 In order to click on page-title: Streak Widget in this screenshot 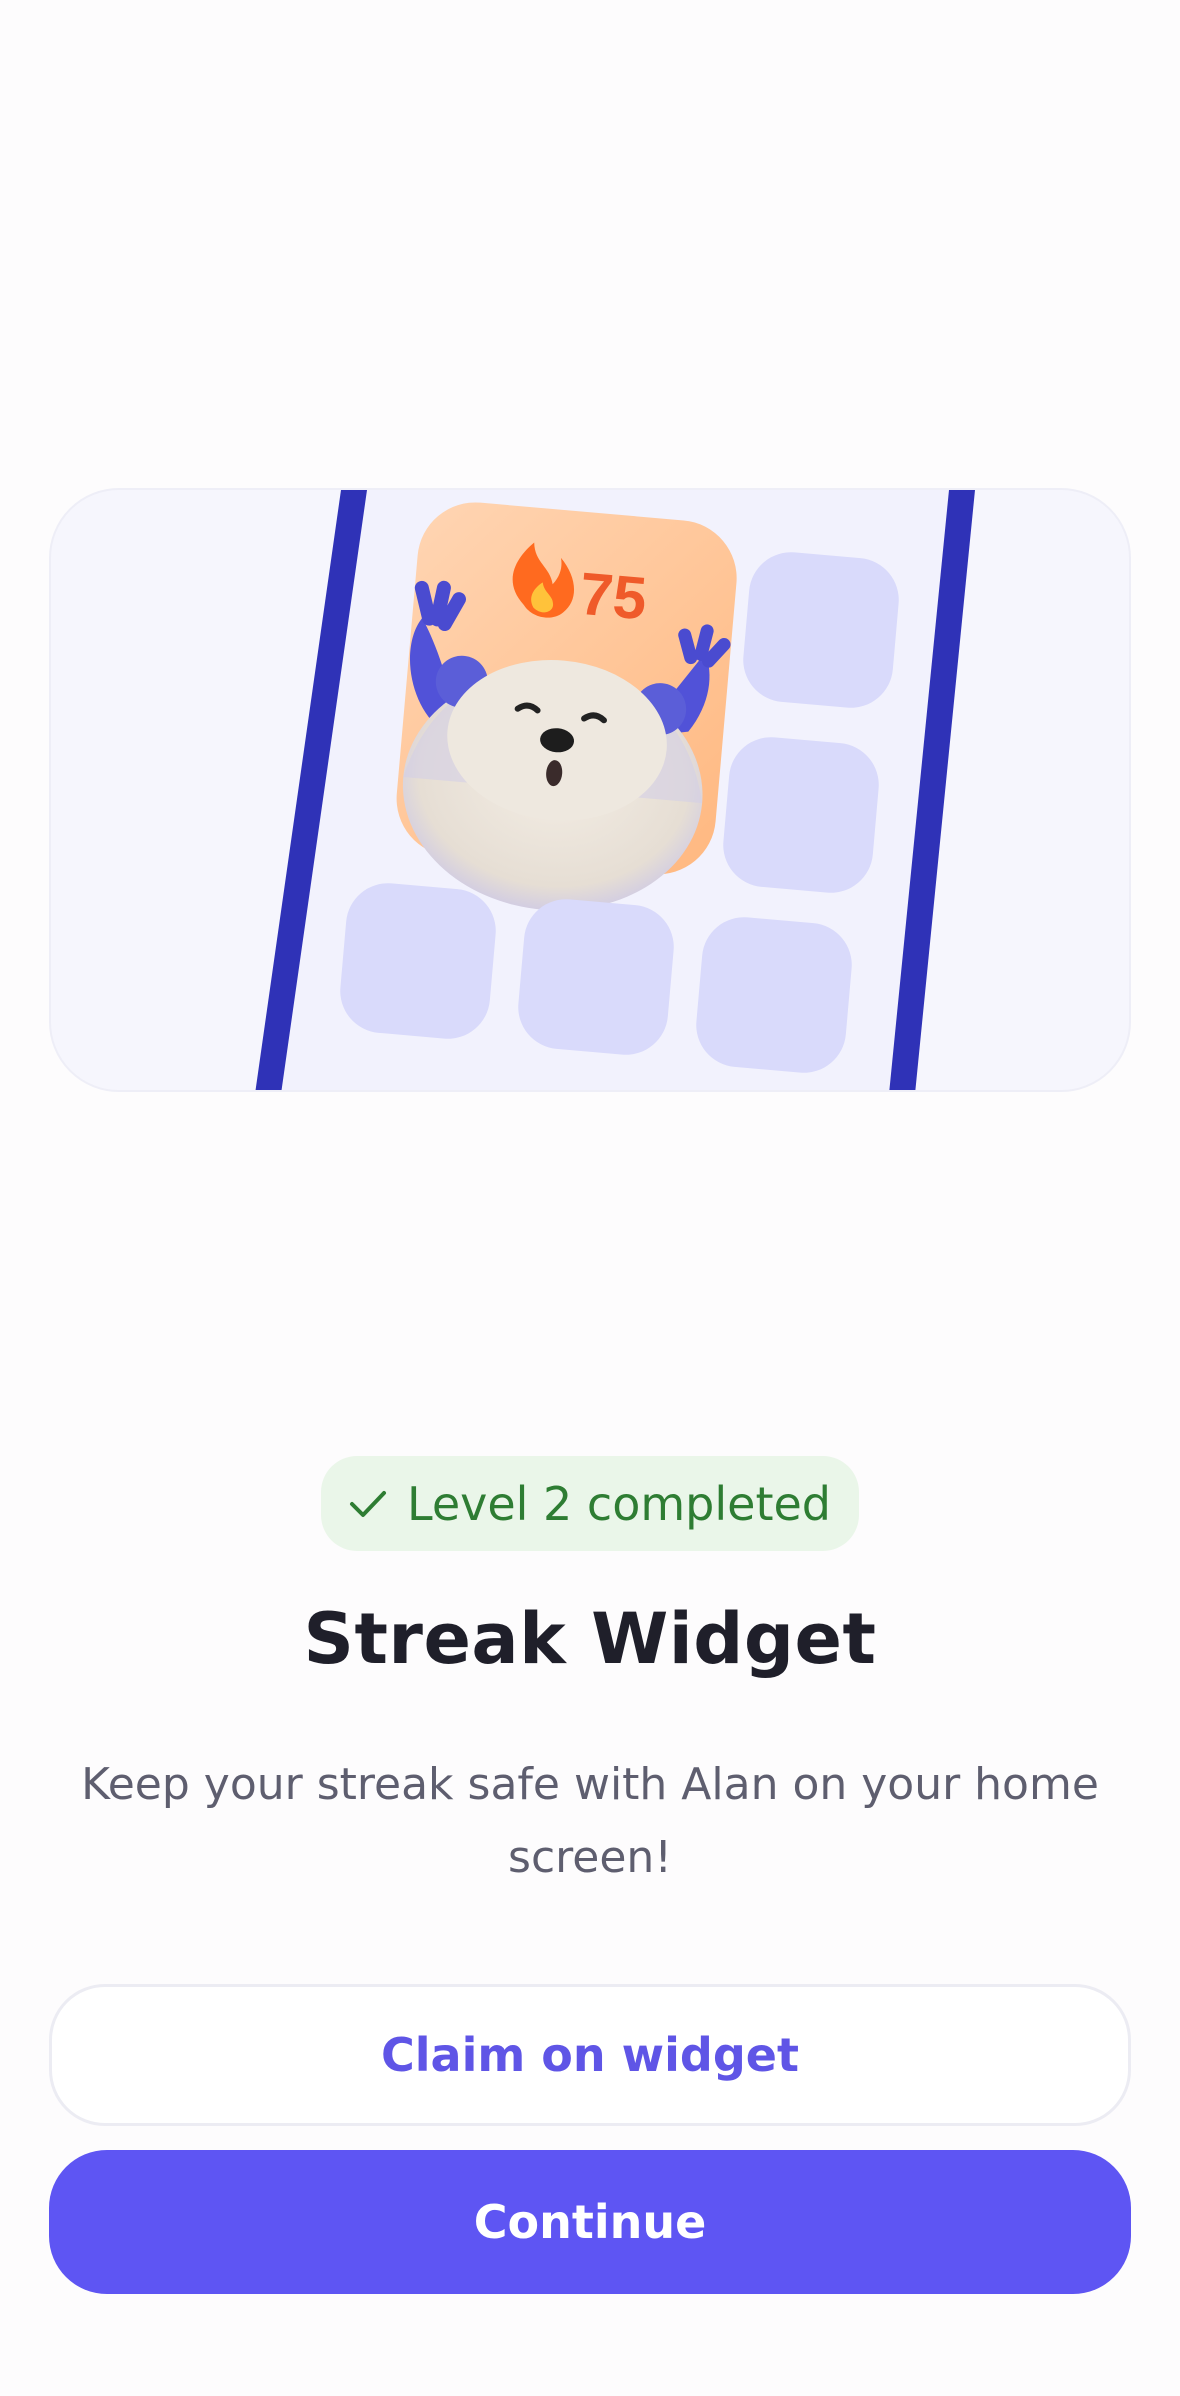, I will do `click(590, 1639)`.